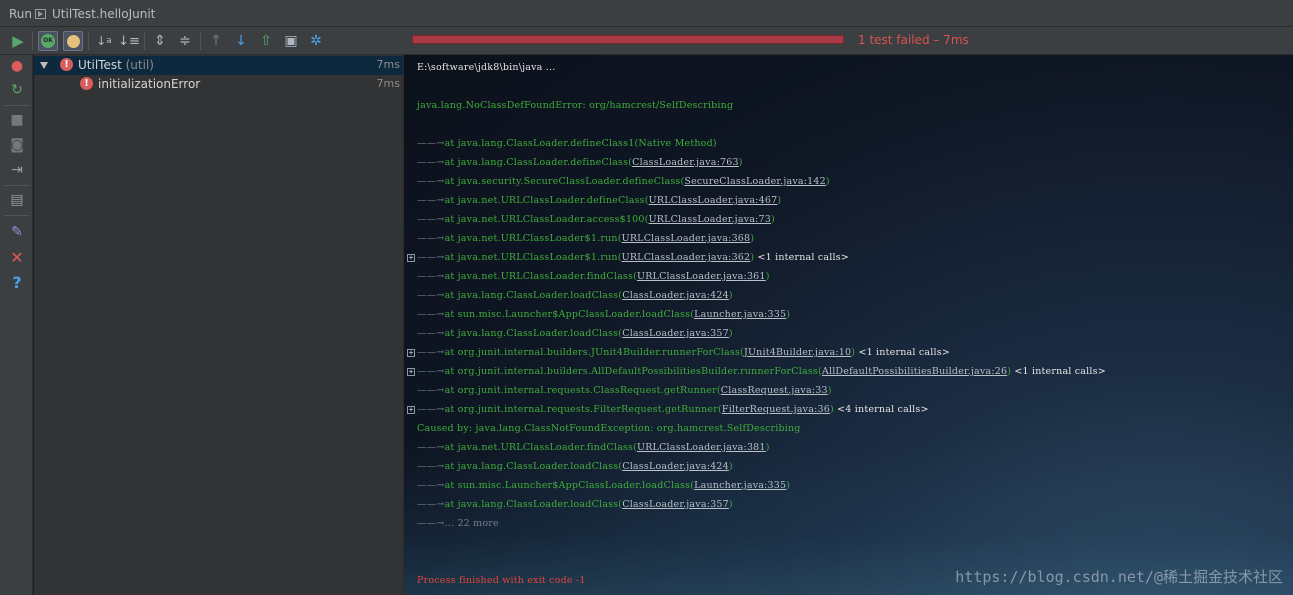 The height and width of the screenshot is (595, 1293). I want to click on expand-arrow-icon, so click(44, 65).